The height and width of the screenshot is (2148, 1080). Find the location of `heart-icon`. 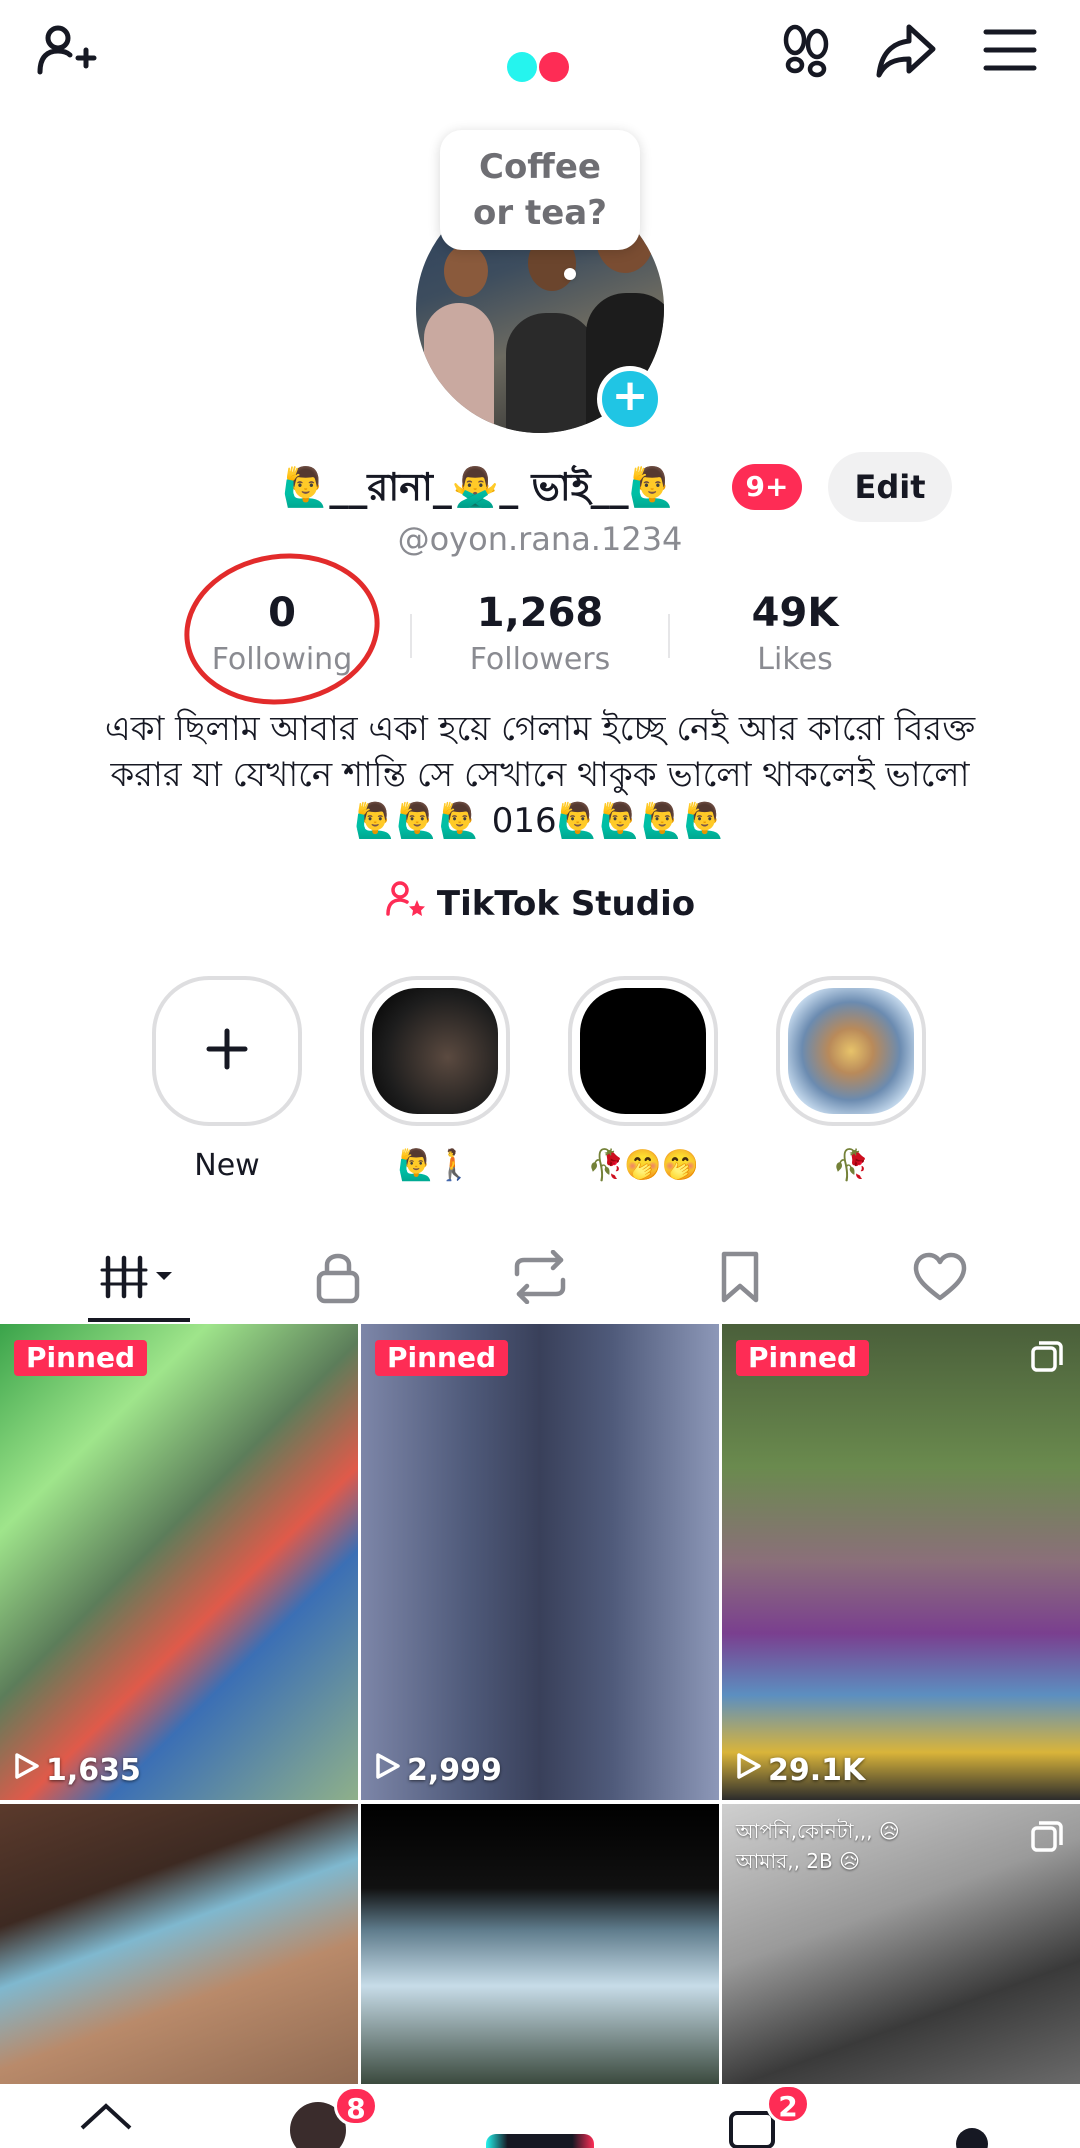

heart-icon is located at coordinates (940, 1279).